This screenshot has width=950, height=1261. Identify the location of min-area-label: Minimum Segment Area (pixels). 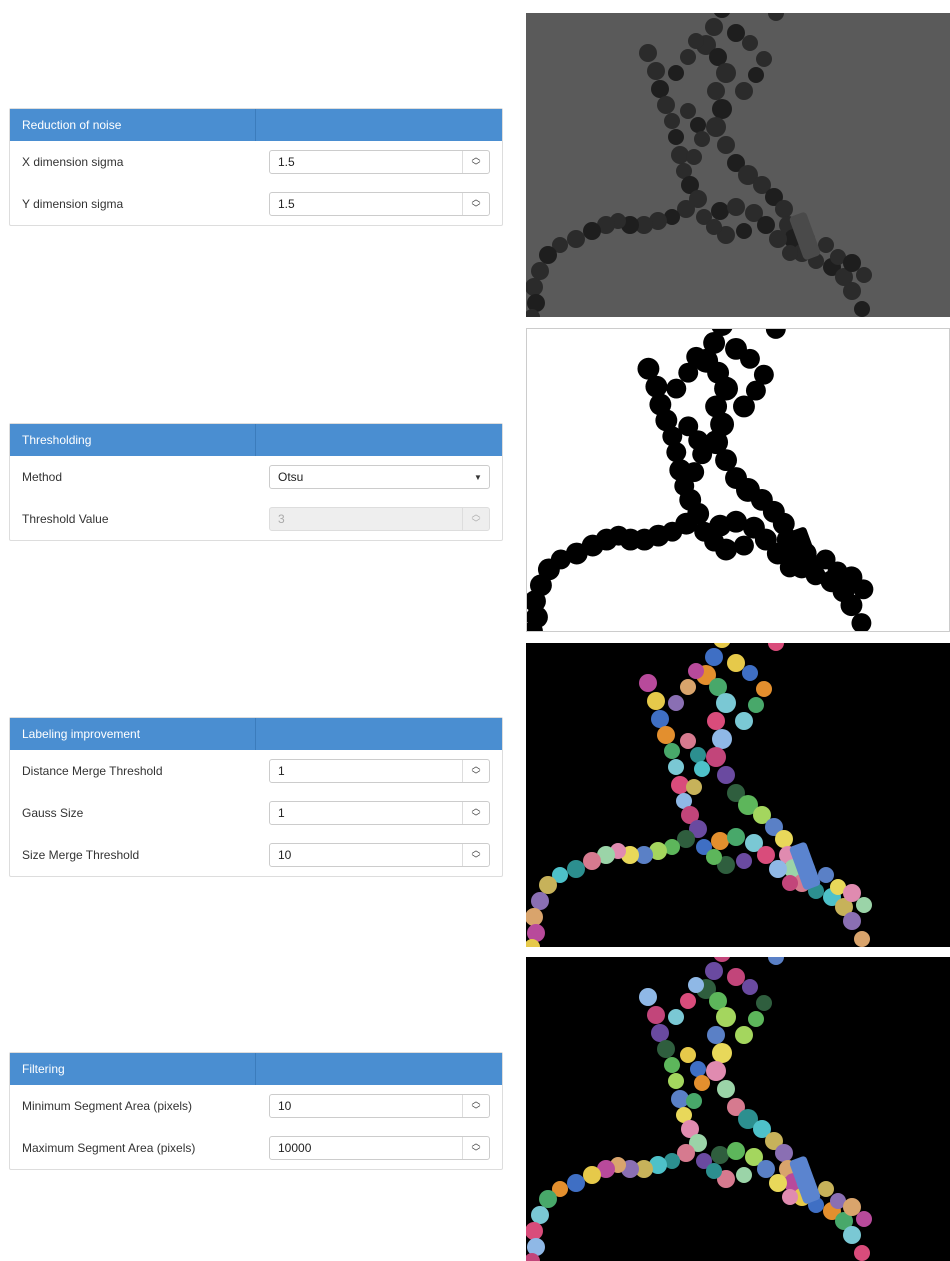
(107, 1106).